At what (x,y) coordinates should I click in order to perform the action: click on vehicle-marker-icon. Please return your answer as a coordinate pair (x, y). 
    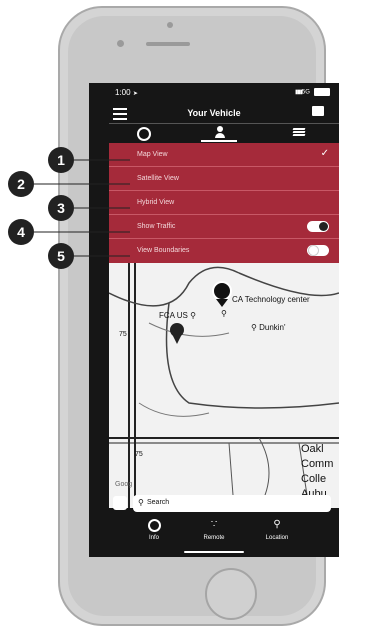
    Looking at the image, I should click on (222, 294).